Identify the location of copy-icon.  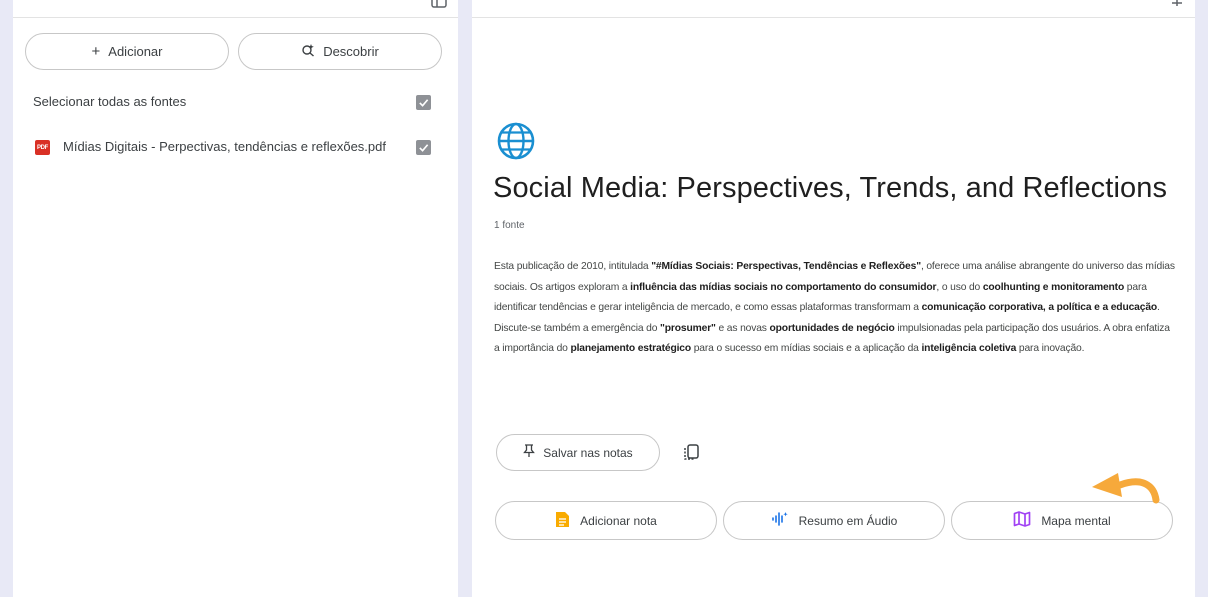
(692, 454).